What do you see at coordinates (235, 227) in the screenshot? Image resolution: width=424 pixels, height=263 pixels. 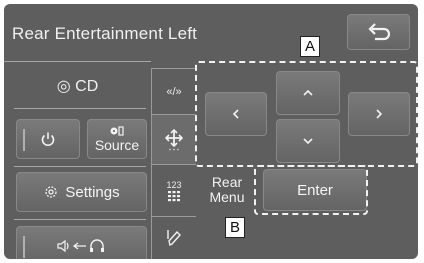 I see `callout-label-b: B` at bounding box center [235, 227].